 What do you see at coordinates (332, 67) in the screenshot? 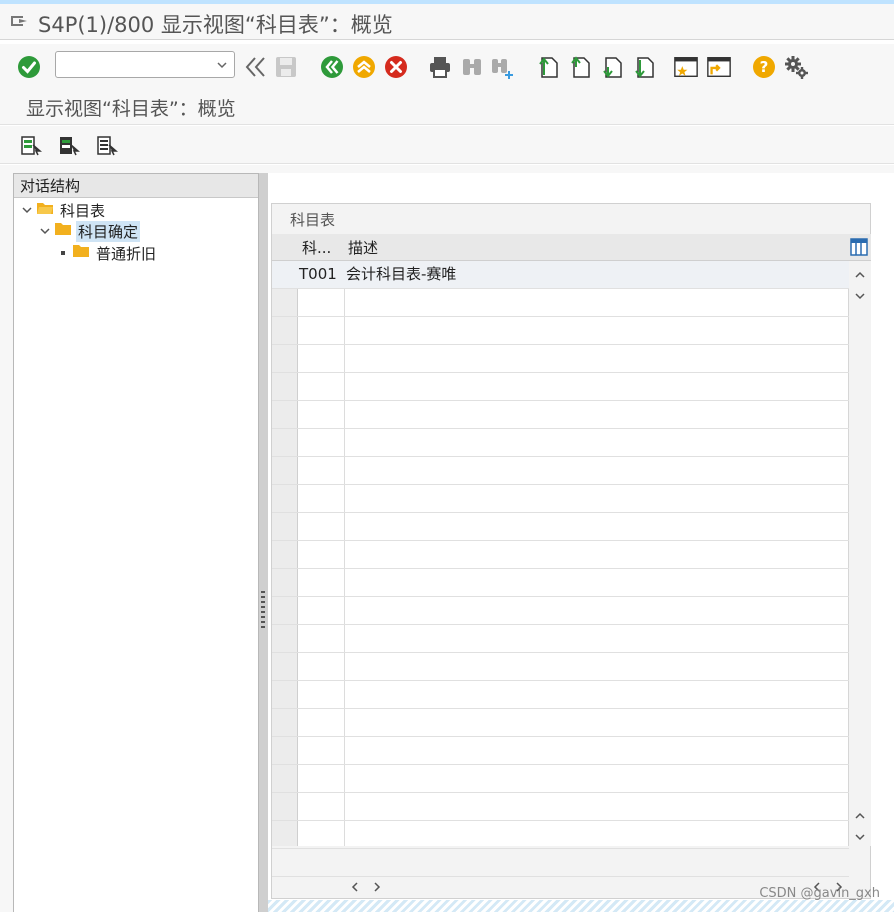
I see `back-icon` at bounding box center [332, 67].